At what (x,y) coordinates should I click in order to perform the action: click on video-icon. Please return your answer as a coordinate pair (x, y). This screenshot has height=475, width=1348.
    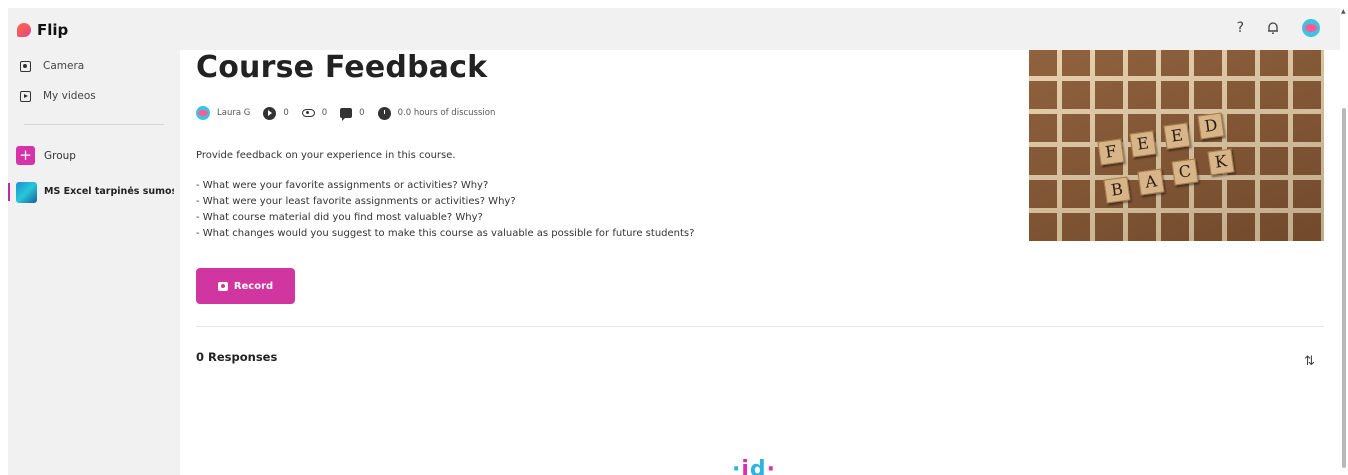
    Looking at the image, I should click on (25, 96).